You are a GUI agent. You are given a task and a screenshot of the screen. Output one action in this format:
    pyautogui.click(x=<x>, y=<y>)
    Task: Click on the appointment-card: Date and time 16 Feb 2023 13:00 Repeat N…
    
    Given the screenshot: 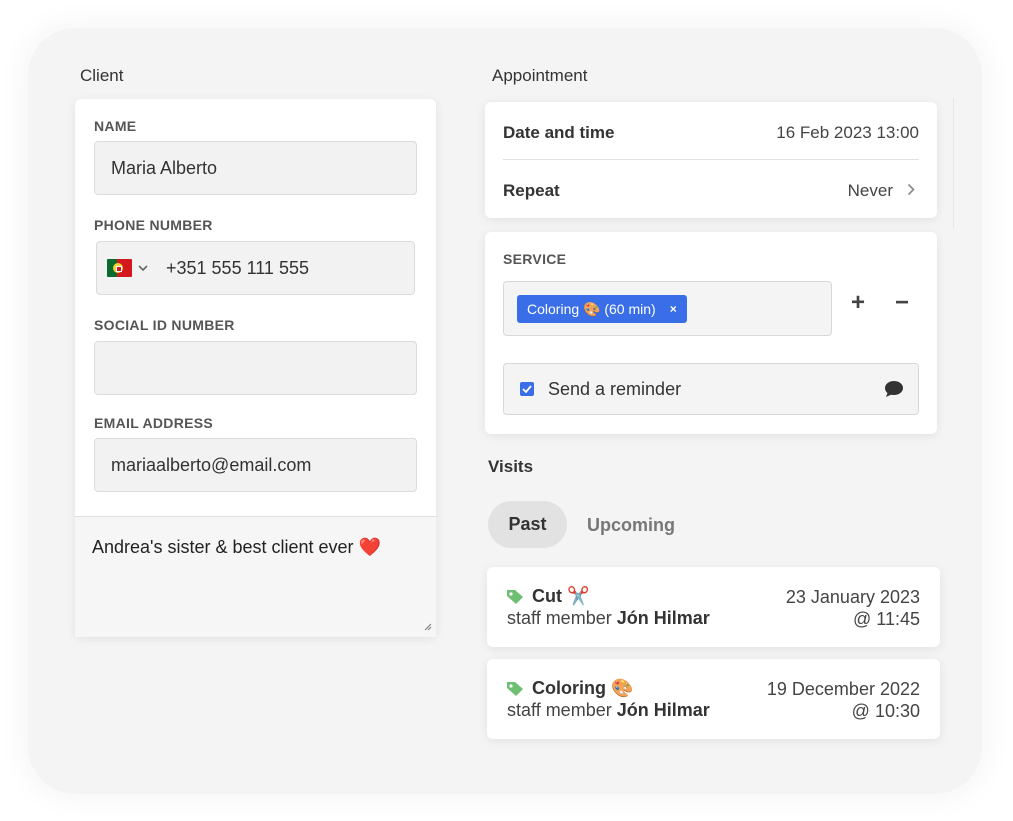 What is the action you would take?
    pyautogui.click(x=711, y=160)
    